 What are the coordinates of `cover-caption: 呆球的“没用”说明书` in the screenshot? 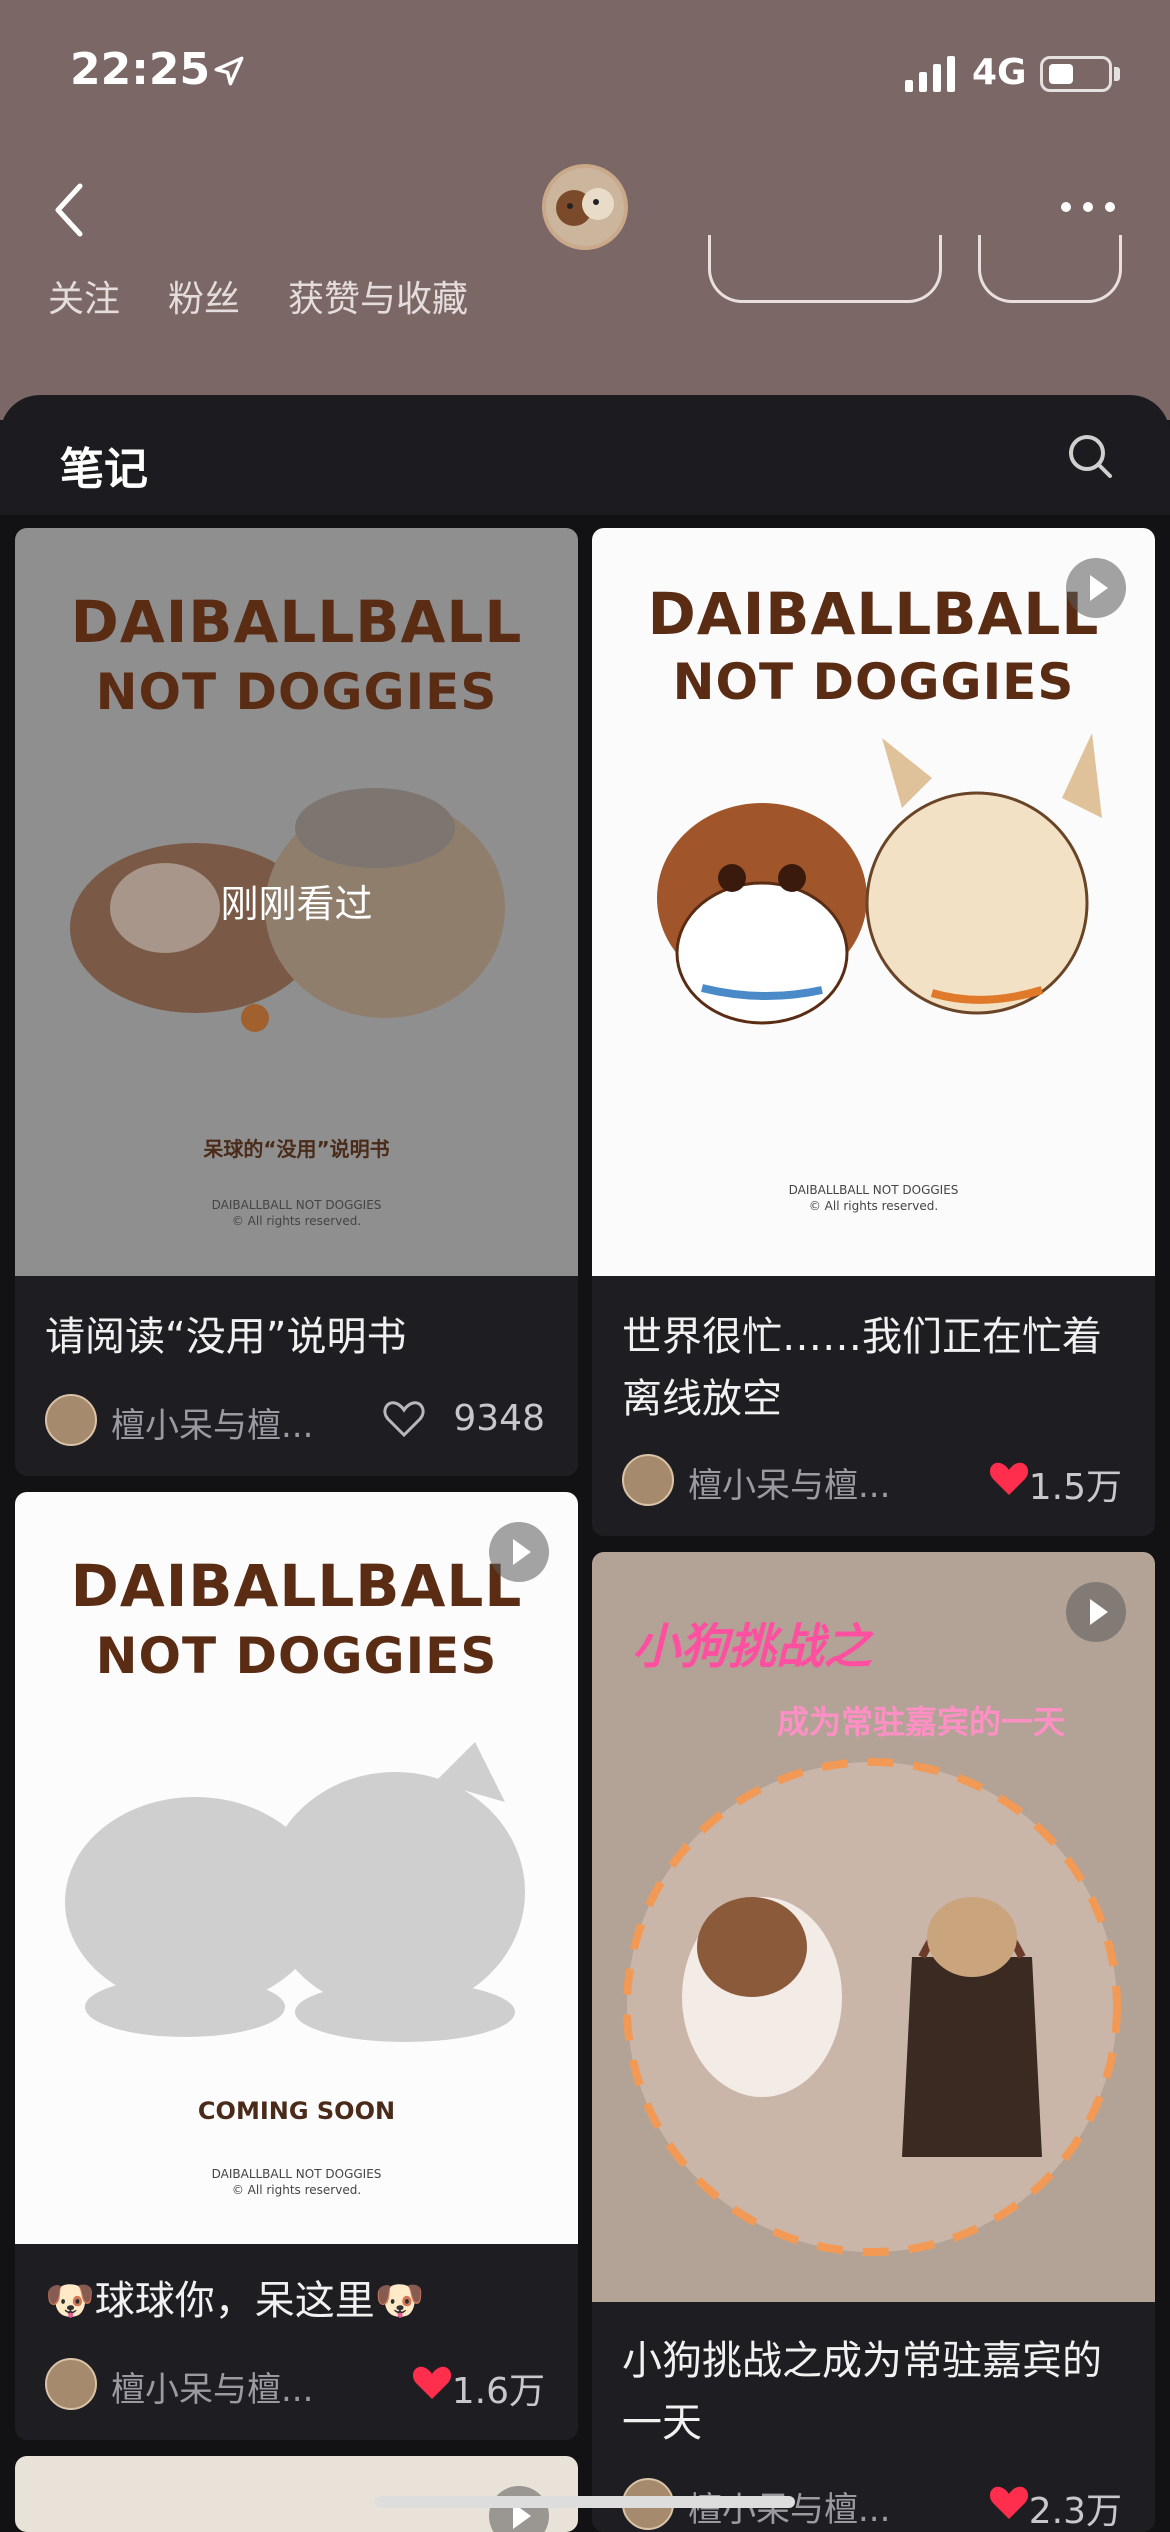 It's located at (296, 1149).